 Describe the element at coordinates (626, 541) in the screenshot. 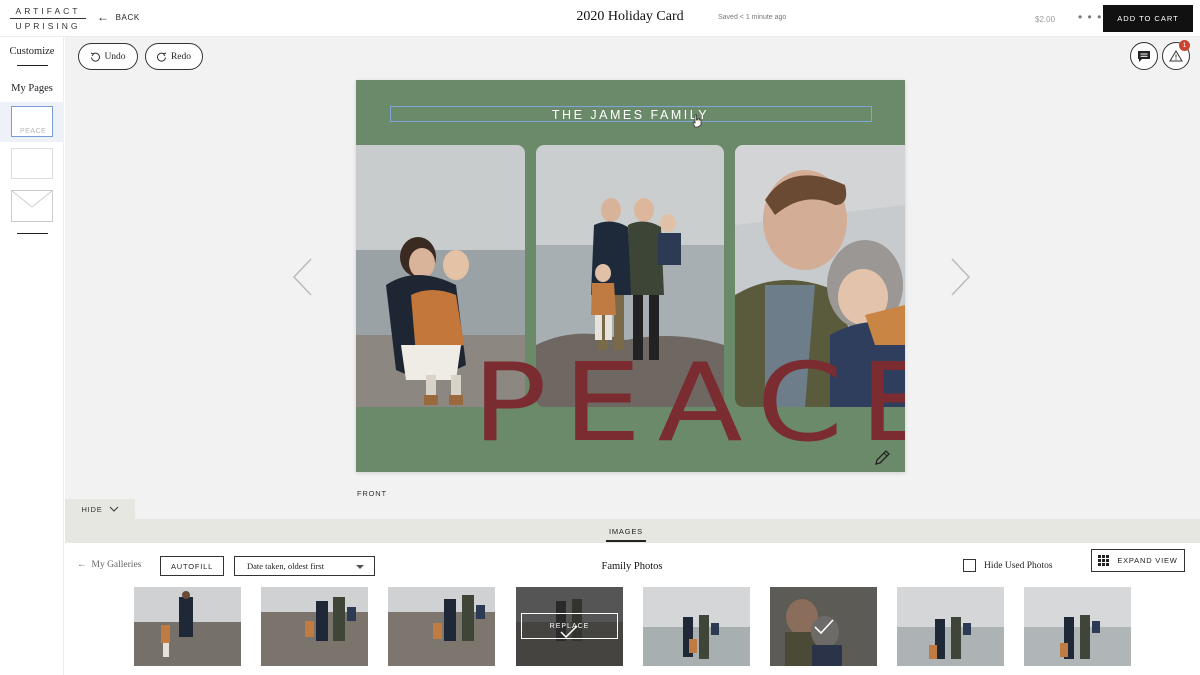

I see `tab-images-underline` at that location.